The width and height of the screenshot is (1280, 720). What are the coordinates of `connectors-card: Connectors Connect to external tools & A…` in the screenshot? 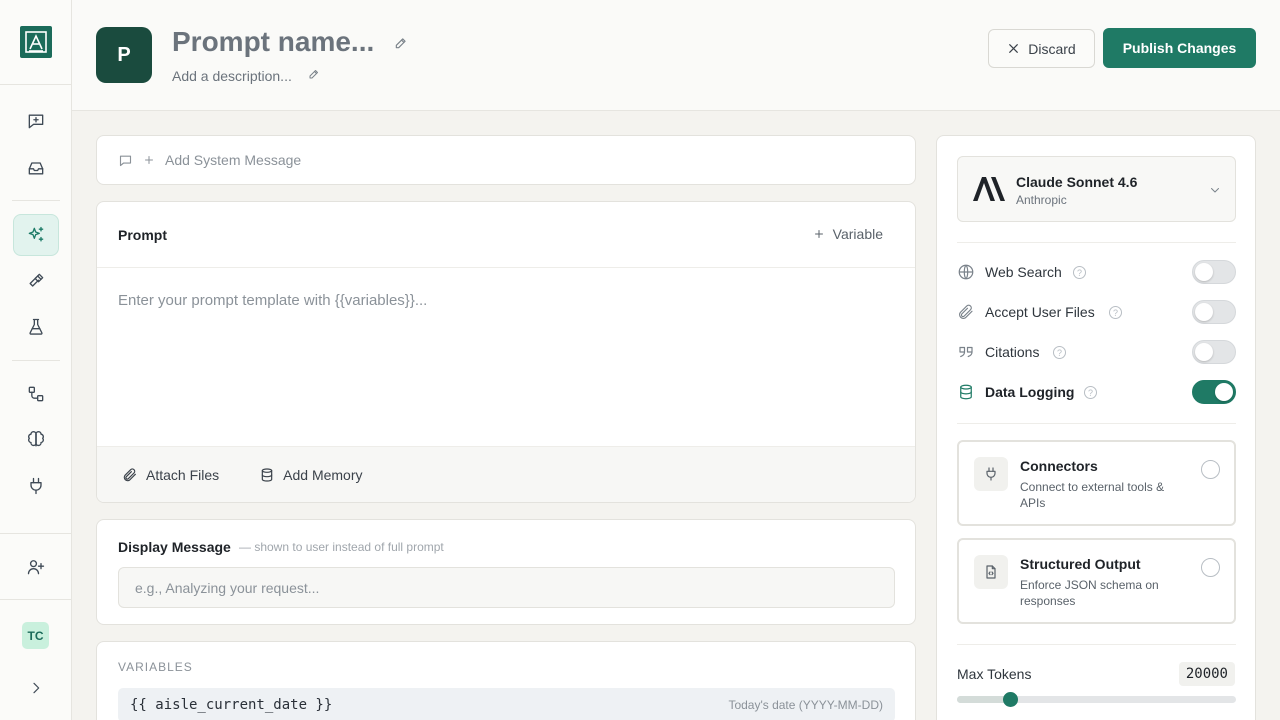 It's located at (1096, 483).